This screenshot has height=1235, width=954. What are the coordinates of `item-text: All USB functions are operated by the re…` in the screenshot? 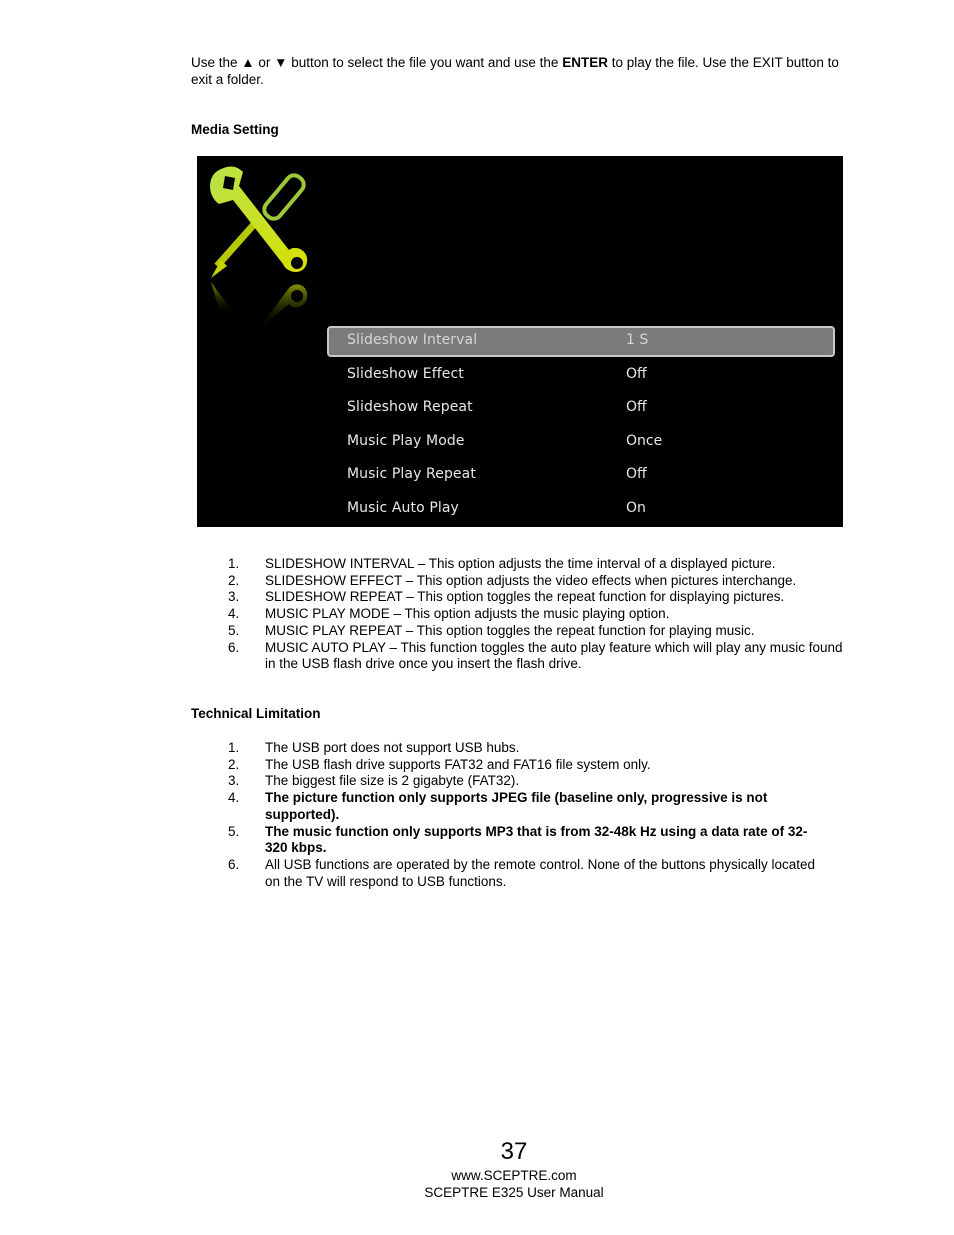 It's located at (540, 872).